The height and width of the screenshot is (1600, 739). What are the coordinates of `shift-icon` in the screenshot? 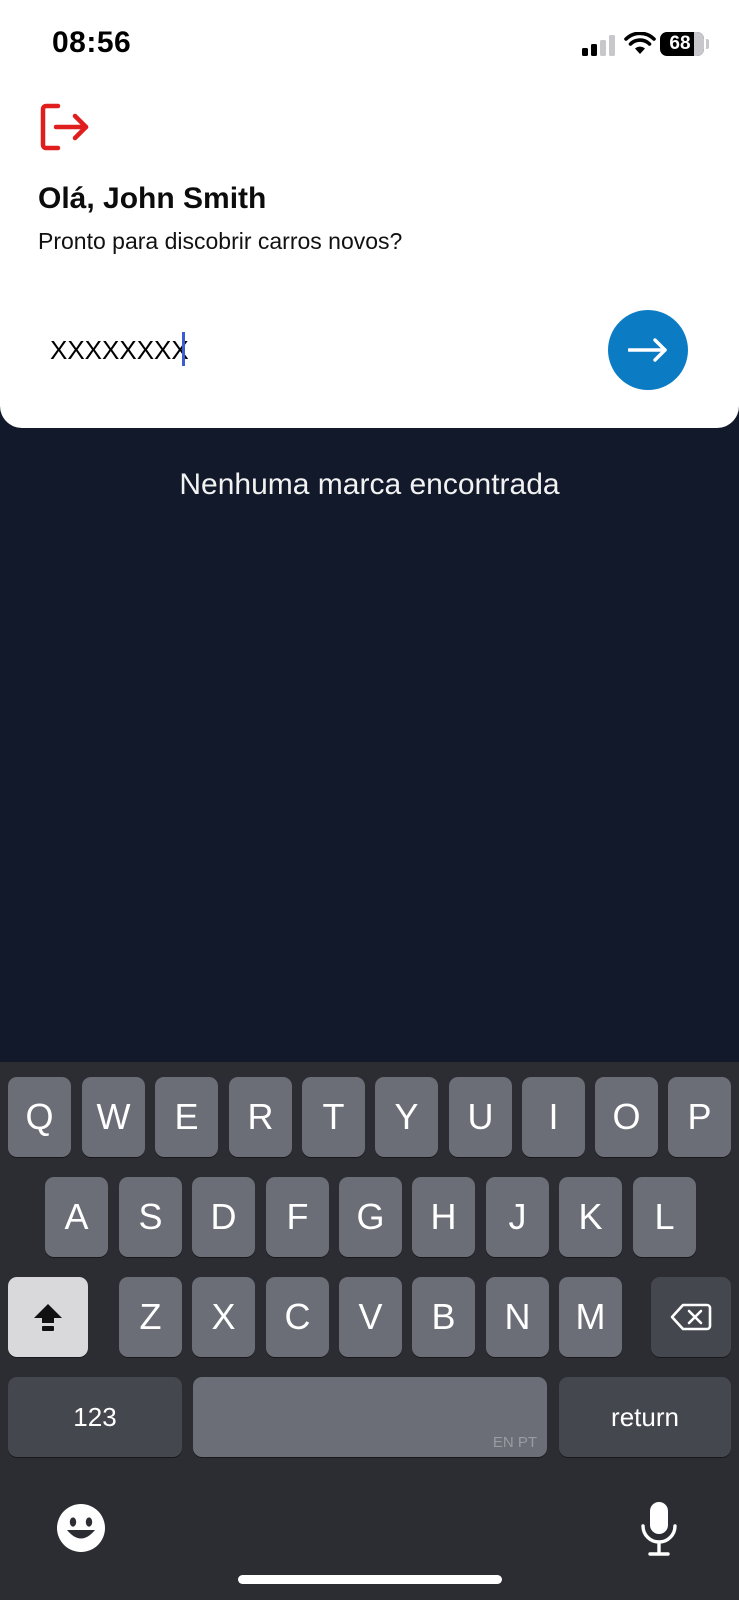 It's located at (48, 1317).